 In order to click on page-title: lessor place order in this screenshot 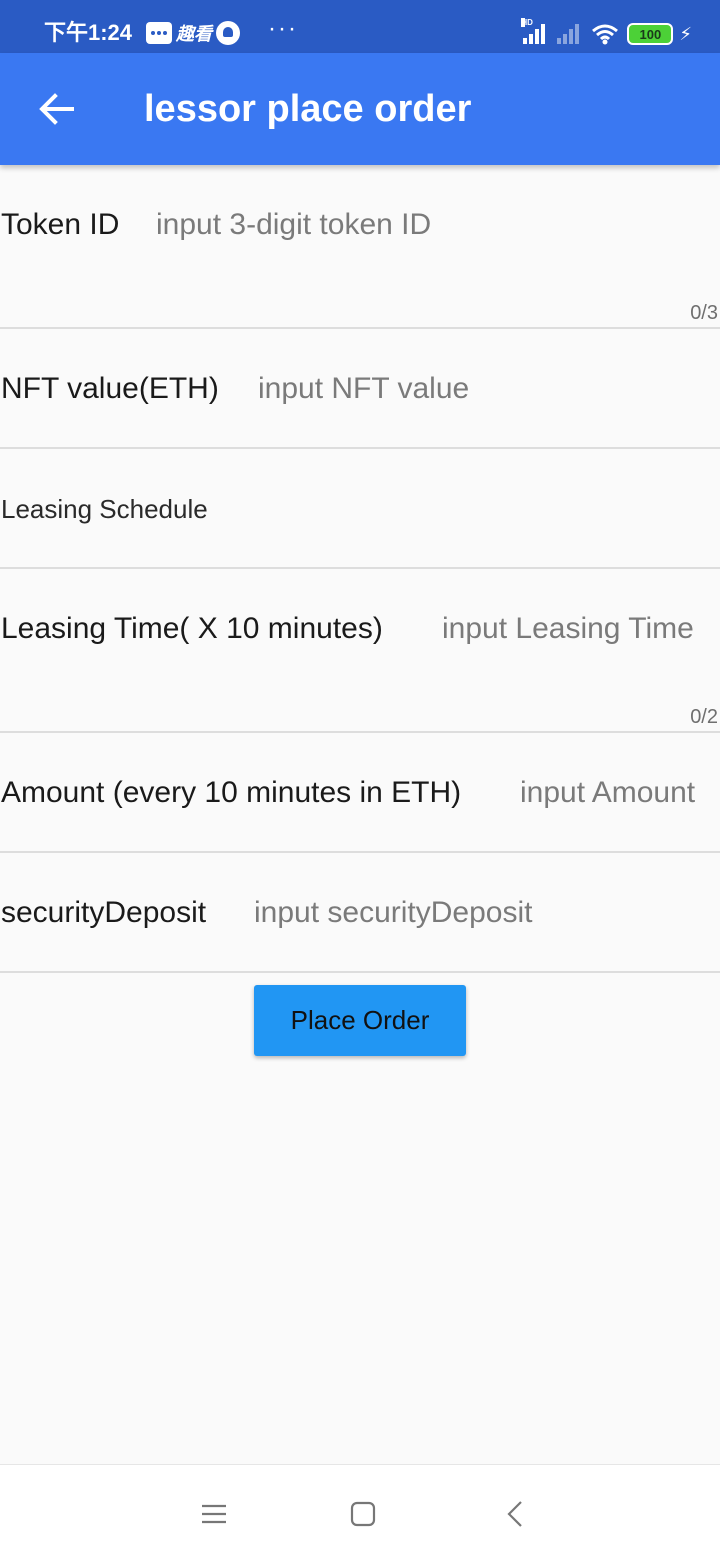, I will do `click(308, 109)`.